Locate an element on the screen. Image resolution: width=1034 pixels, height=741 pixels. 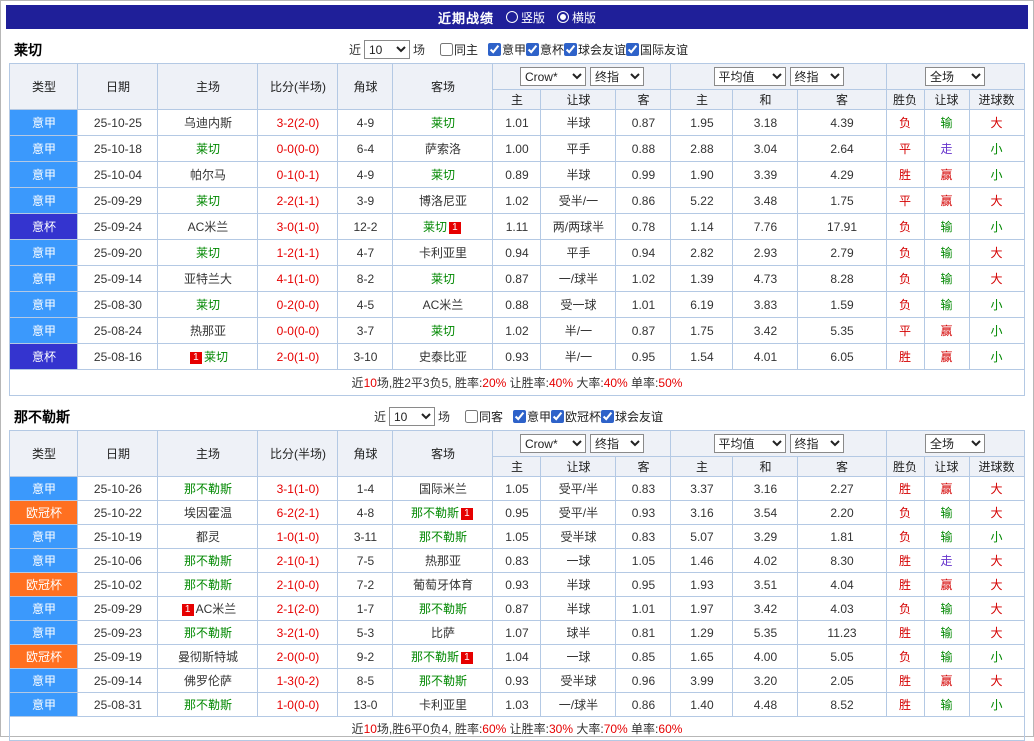
league-type-cell: 意杯 is located at coordinates (44, 356).